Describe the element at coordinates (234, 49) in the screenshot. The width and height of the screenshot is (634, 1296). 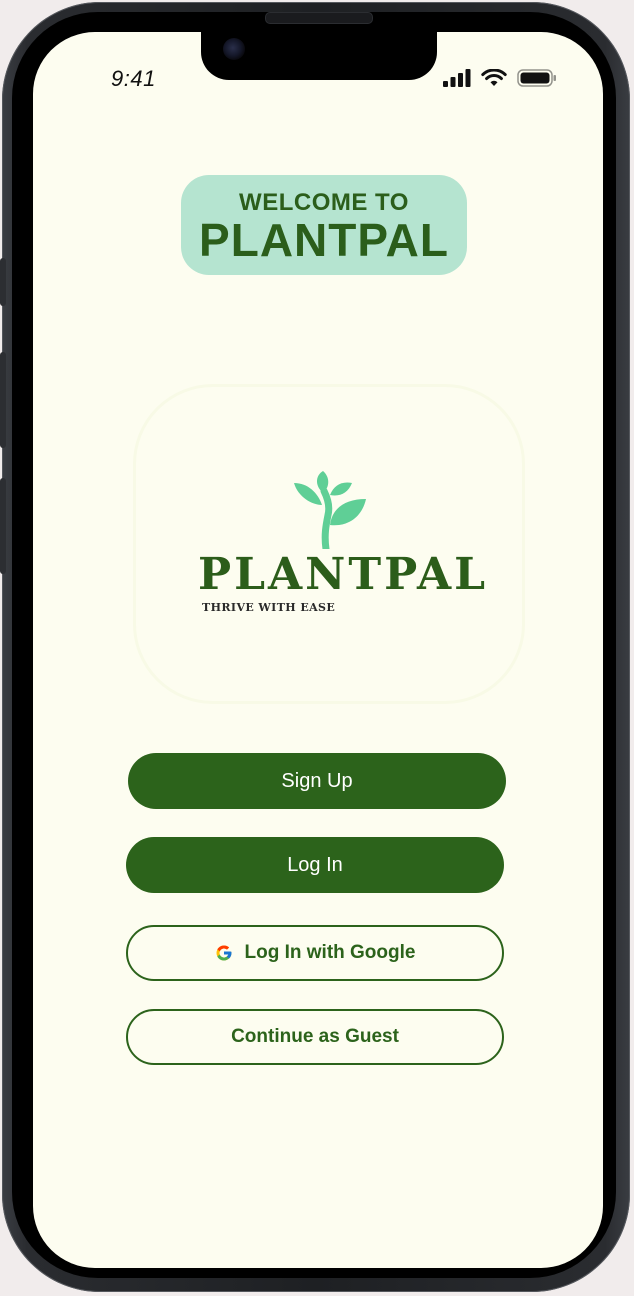
I see `front-camera` at that location.